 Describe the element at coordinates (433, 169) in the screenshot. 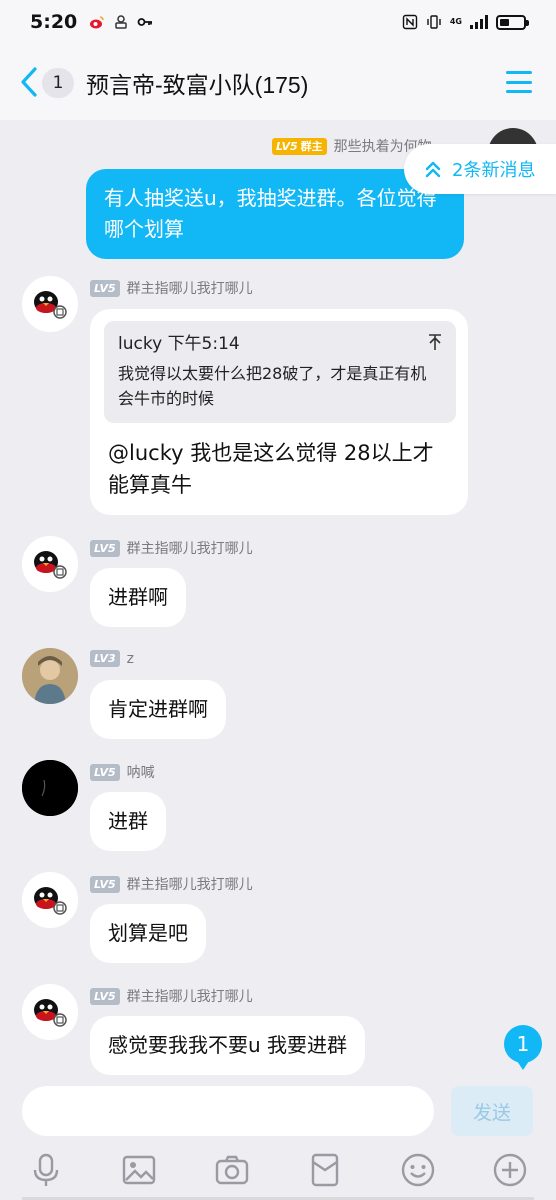

I see `double-chevron-up-icon` at that location.